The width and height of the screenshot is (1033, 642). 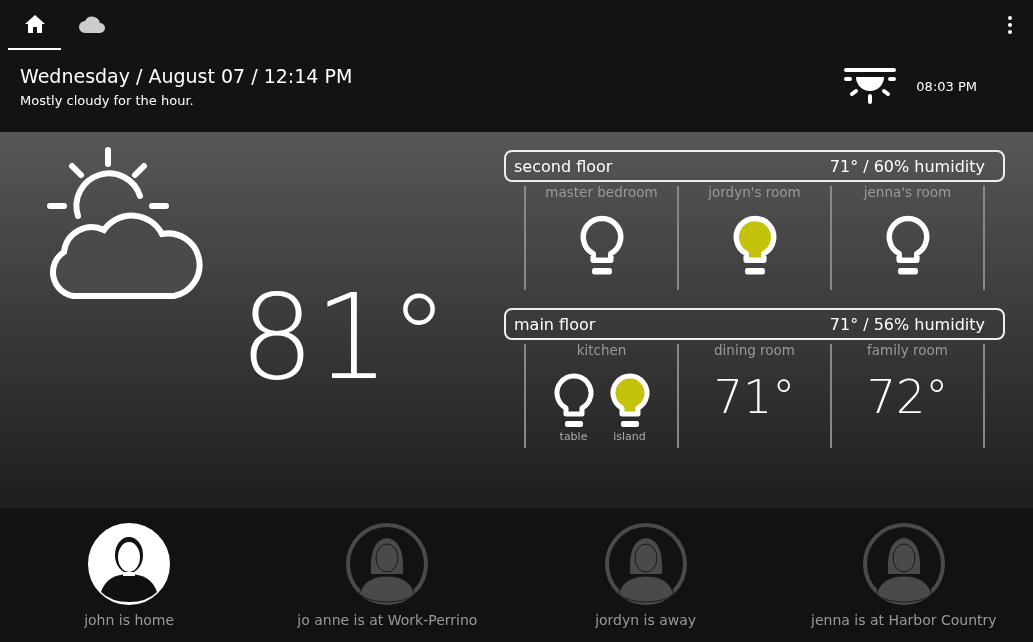 I want to click on person-status: jordyn is away, so click(x=646, y=620).